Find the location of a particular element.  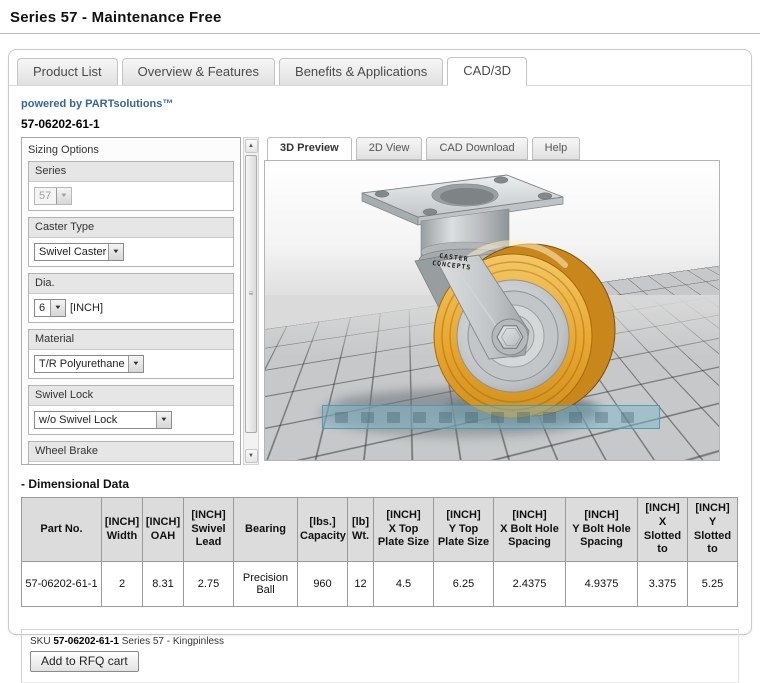

preview-tabbar: 3D Preview 2D View CAD Download Help is located at coordinates (493, 149).